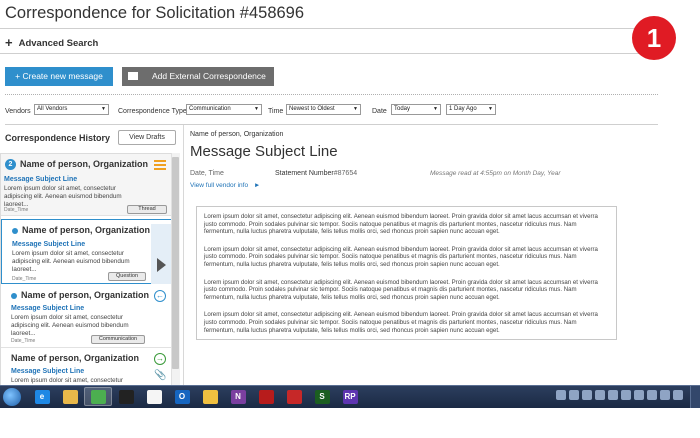  I want to click on page-background, so click(350, 423).